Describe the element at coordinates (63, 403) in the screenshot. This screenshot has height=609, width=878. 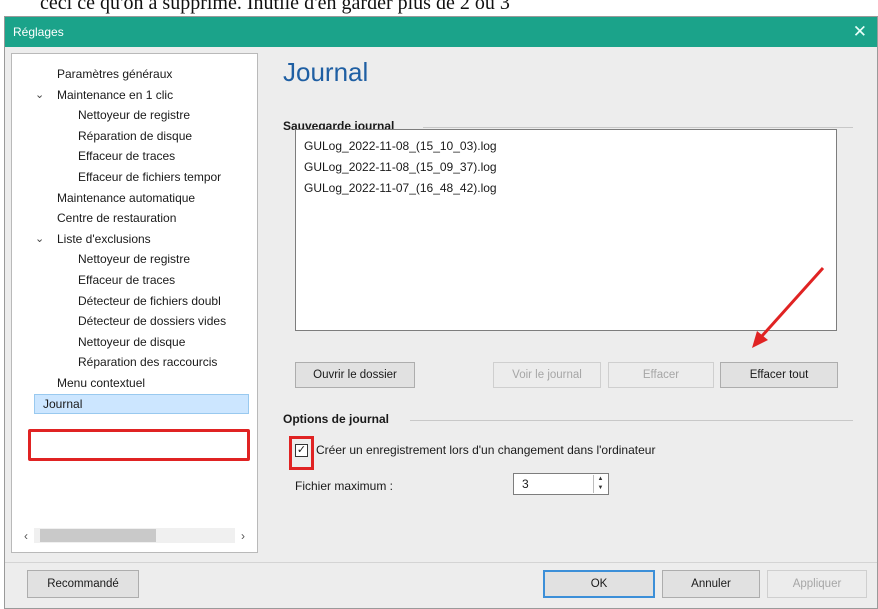
I see `sidebar-item-label: Journal` at that location.